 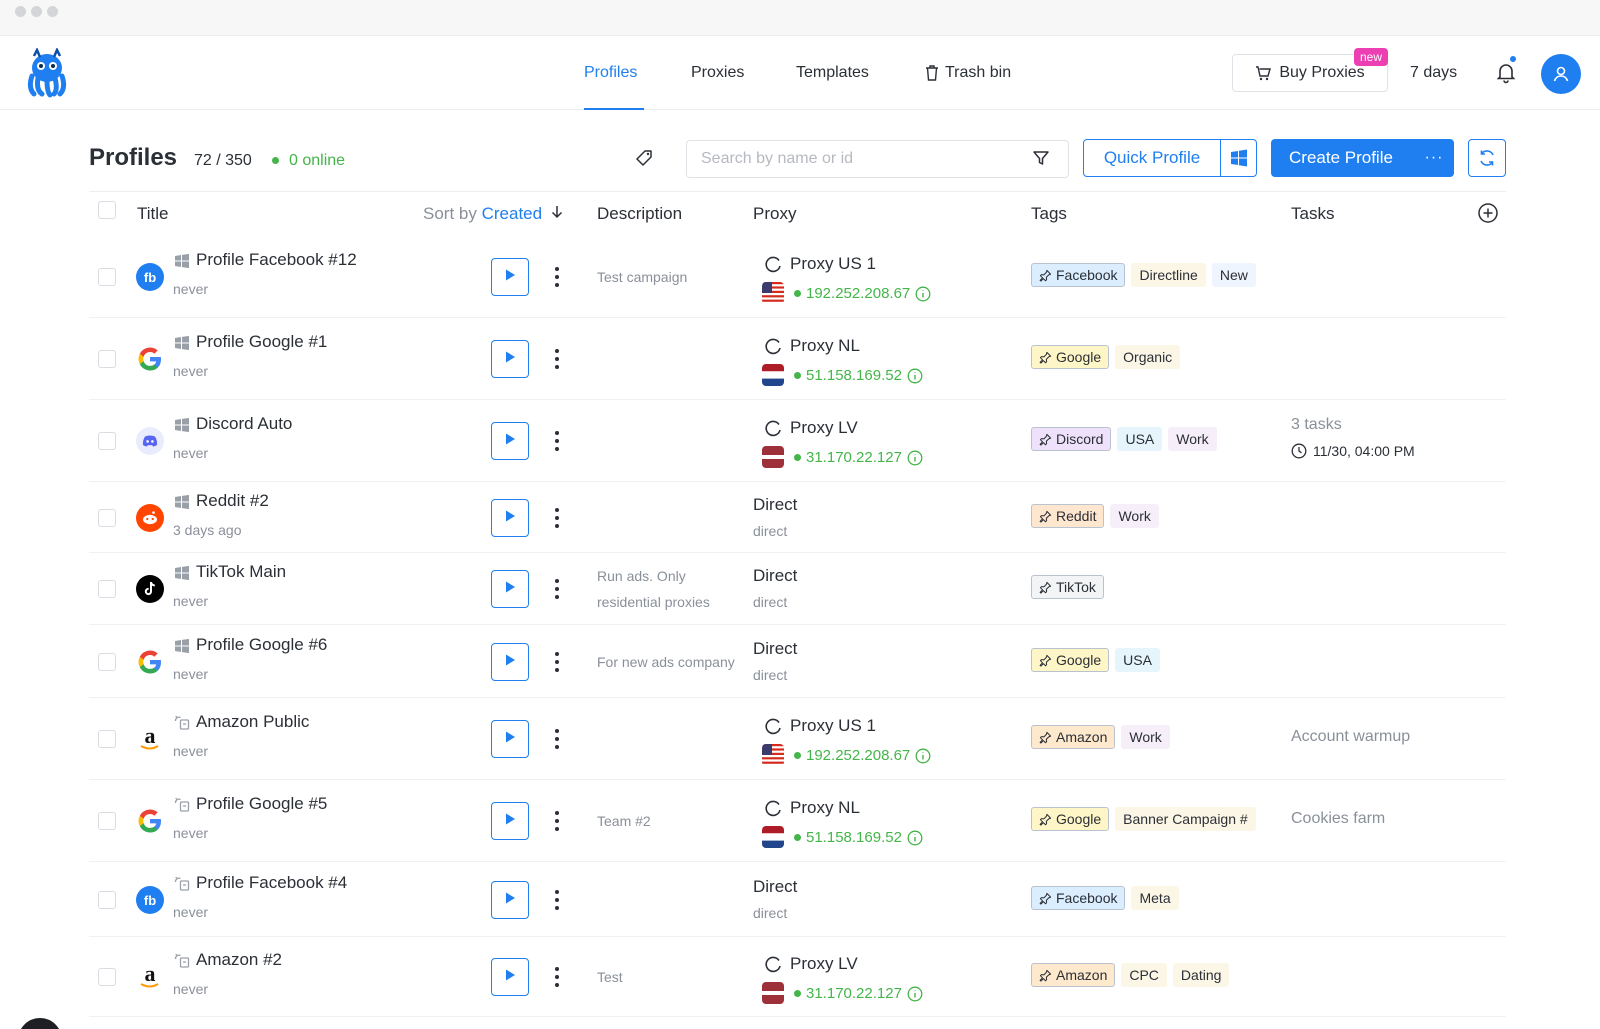 What do you see at coordinates (1078, 275) in the screenshot?
I see `tag-chip: Facebook` at bounding box center [1078, 275].